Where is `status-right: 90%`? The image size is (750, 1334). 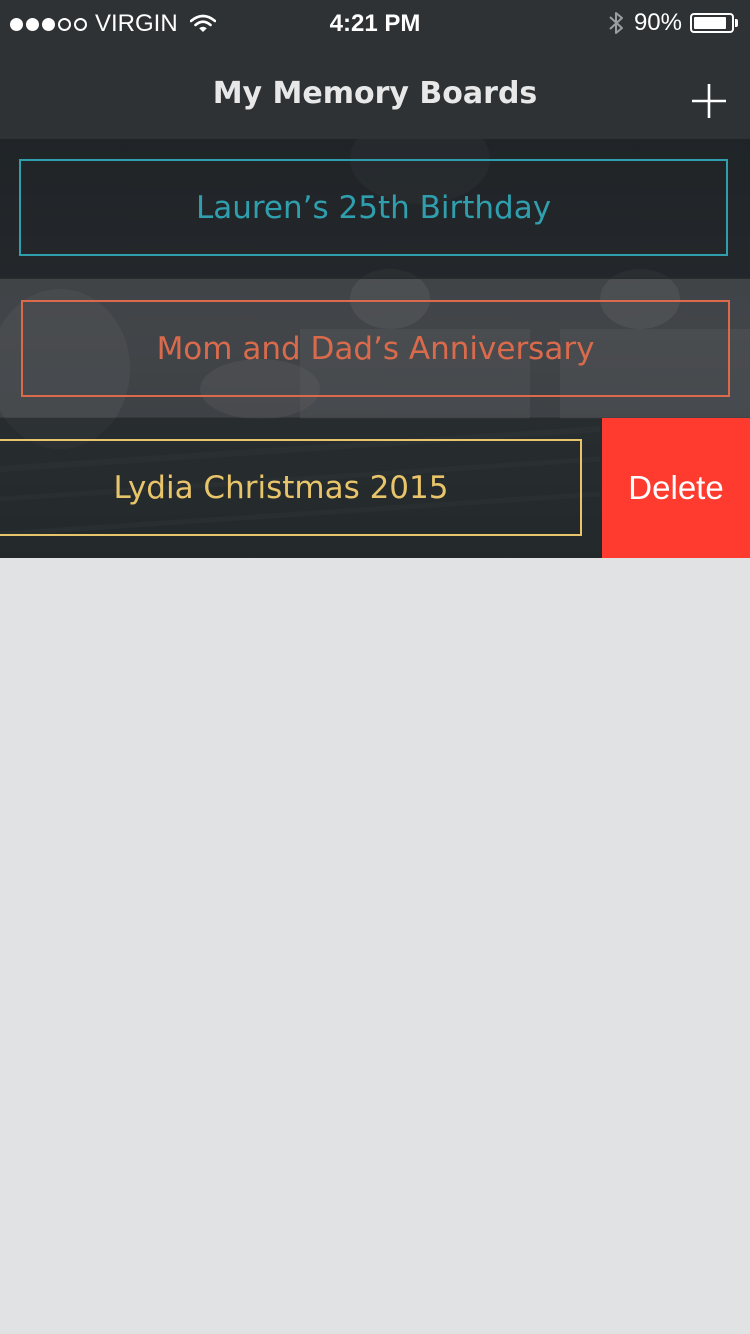 status-right: 90% is located at coordinates (673, 23).